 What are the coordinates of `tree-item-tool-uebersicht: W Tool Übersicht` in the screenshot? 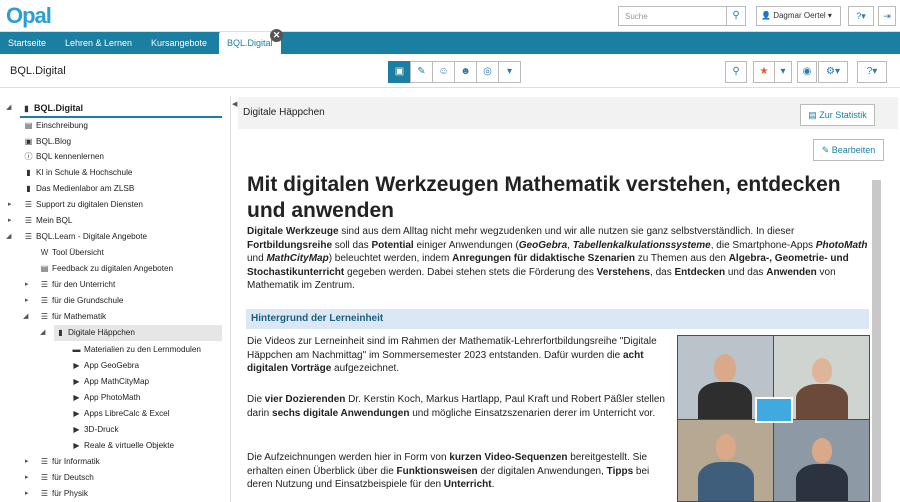 It's located at (72, 253).